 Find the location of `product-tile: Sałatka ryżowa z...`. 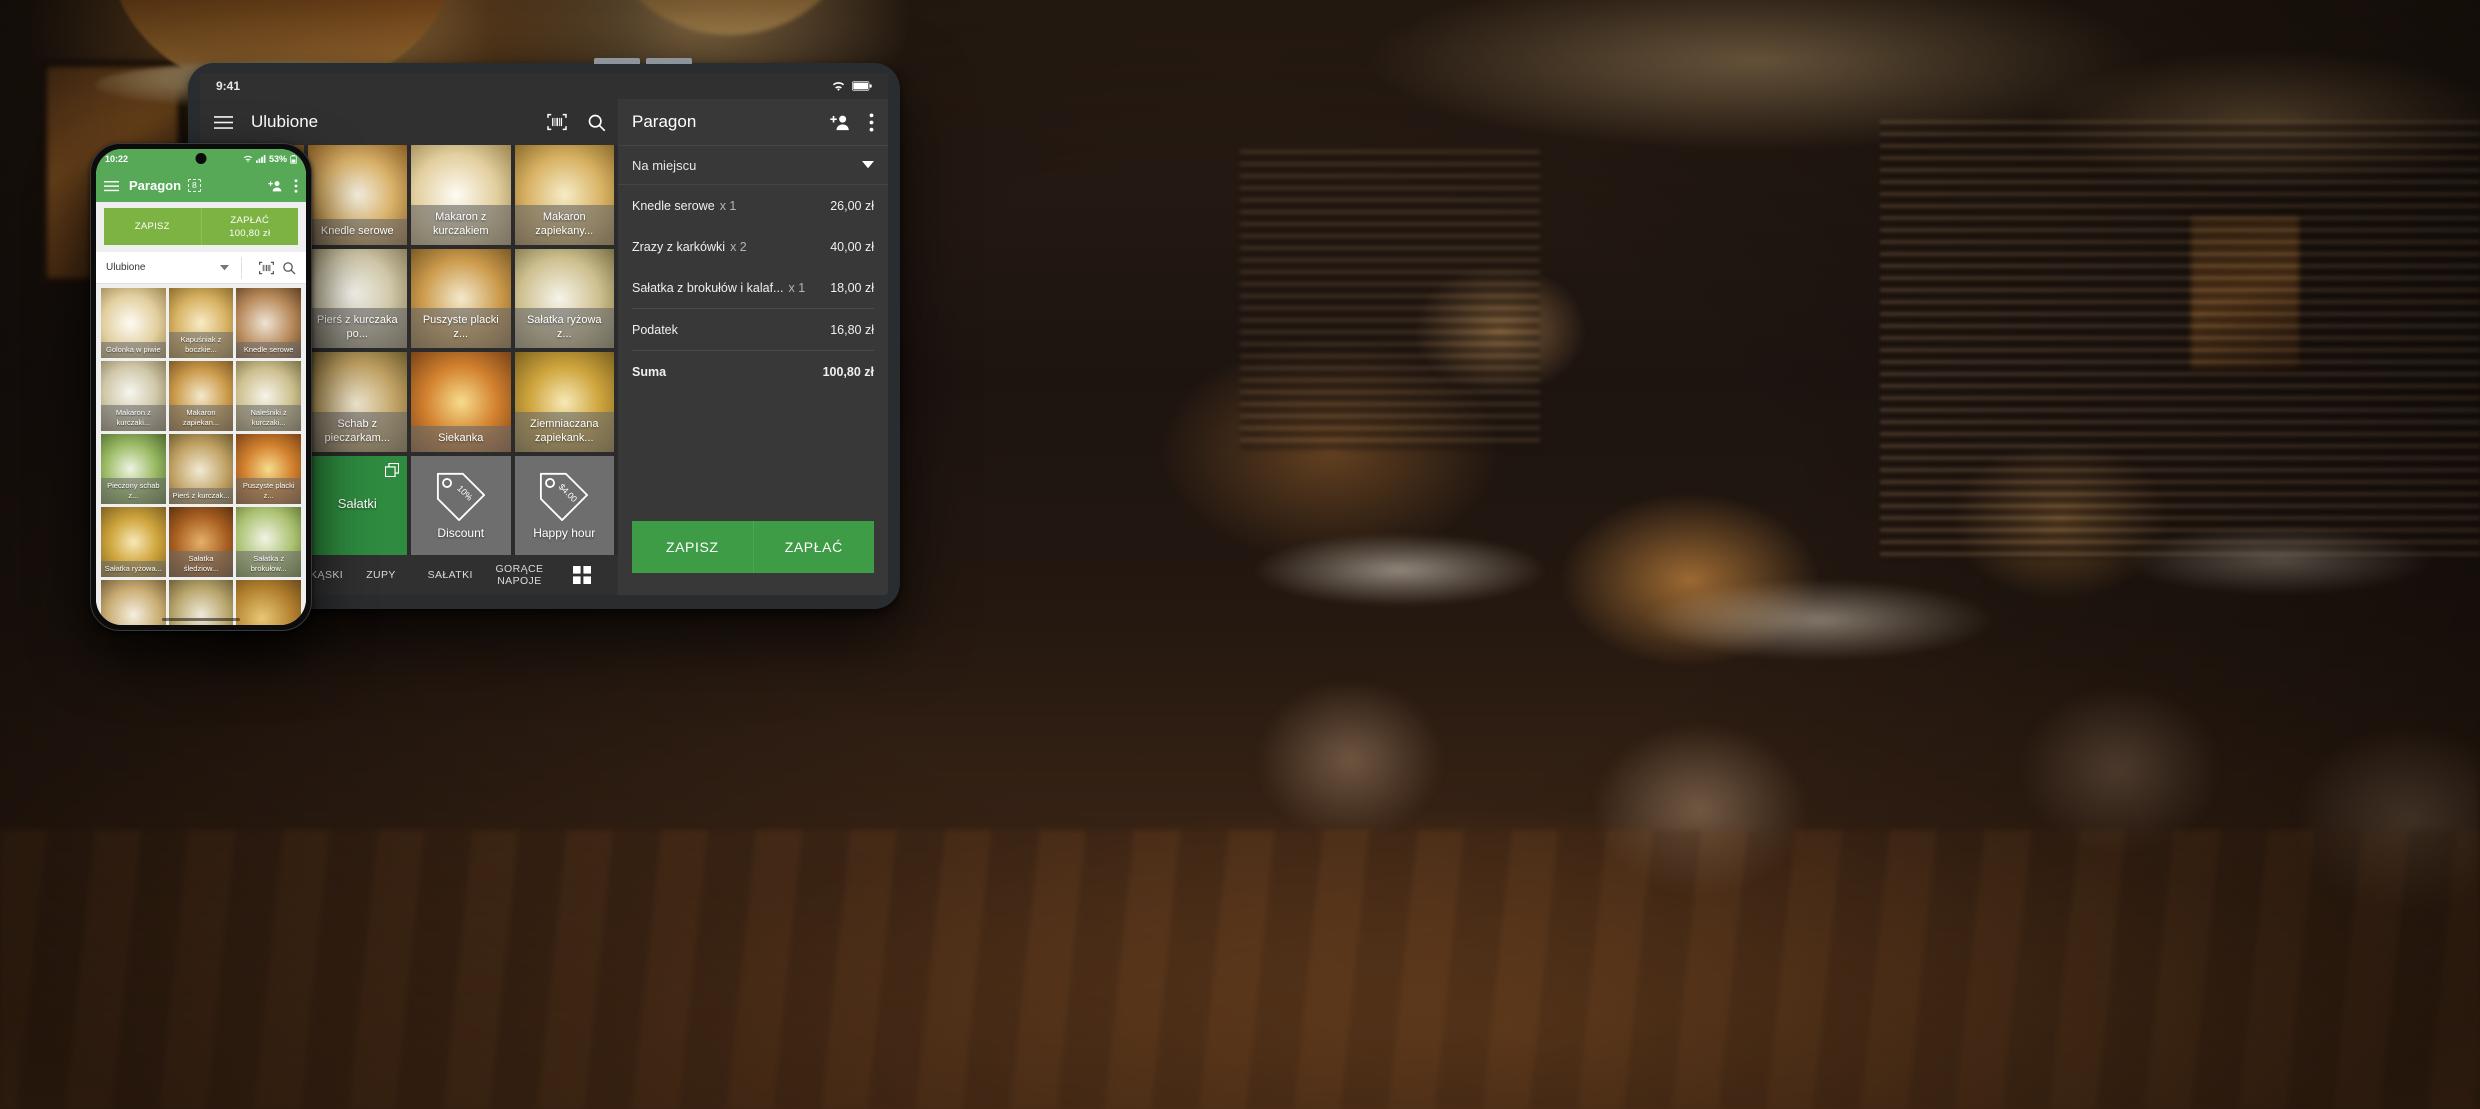

product-tile: Sałatka ryżowa z... is located at coordinates (564, 298).